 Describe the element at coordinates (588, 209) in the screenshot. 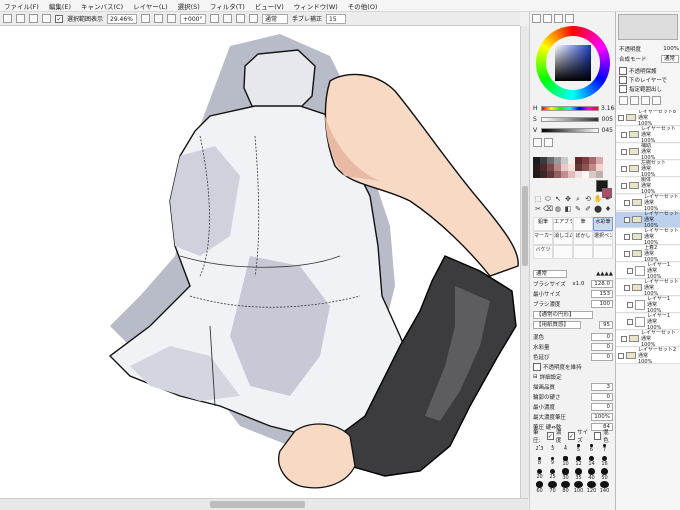

I see `tool-icon: ✐` at that location.